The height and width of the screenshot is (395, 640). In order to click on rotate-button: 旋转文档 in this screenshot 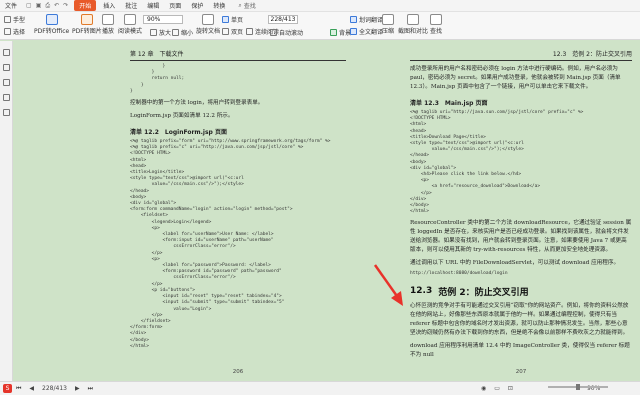, I will do `click(208, 24)`.